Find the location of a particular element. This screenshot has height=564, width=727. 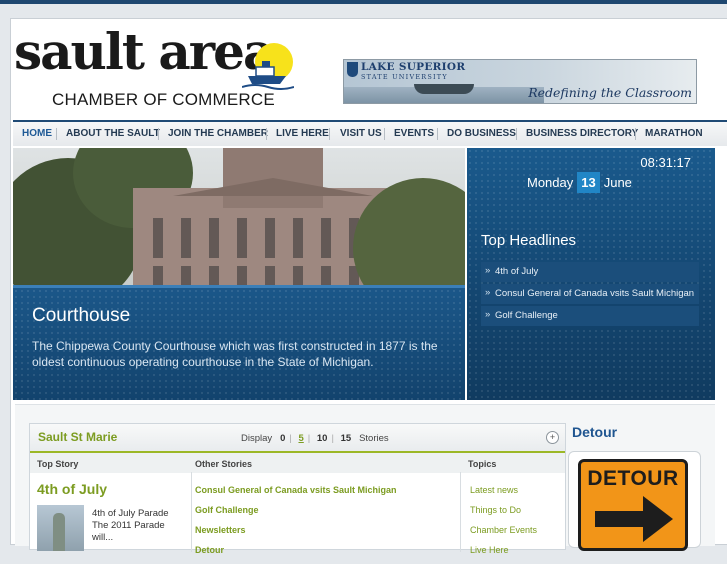

display-option-15: 15 is located at coordinates (346, 438).